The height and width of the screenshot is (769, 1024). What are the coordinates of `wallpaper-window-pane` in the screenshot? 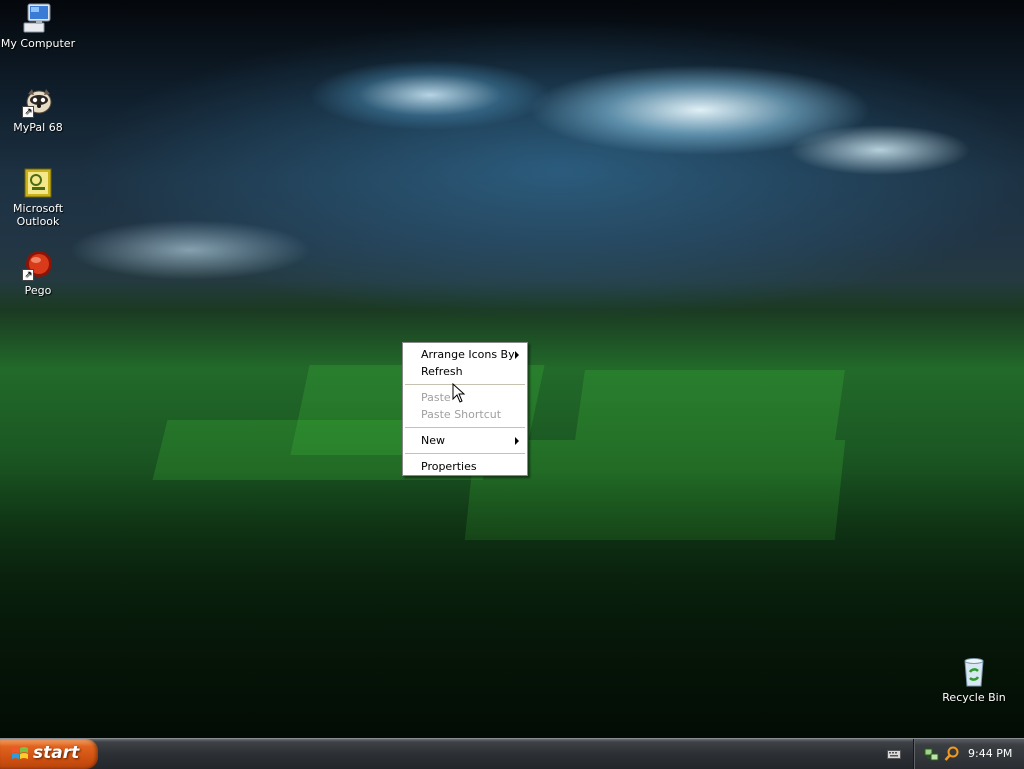 It's located at (710, 405).